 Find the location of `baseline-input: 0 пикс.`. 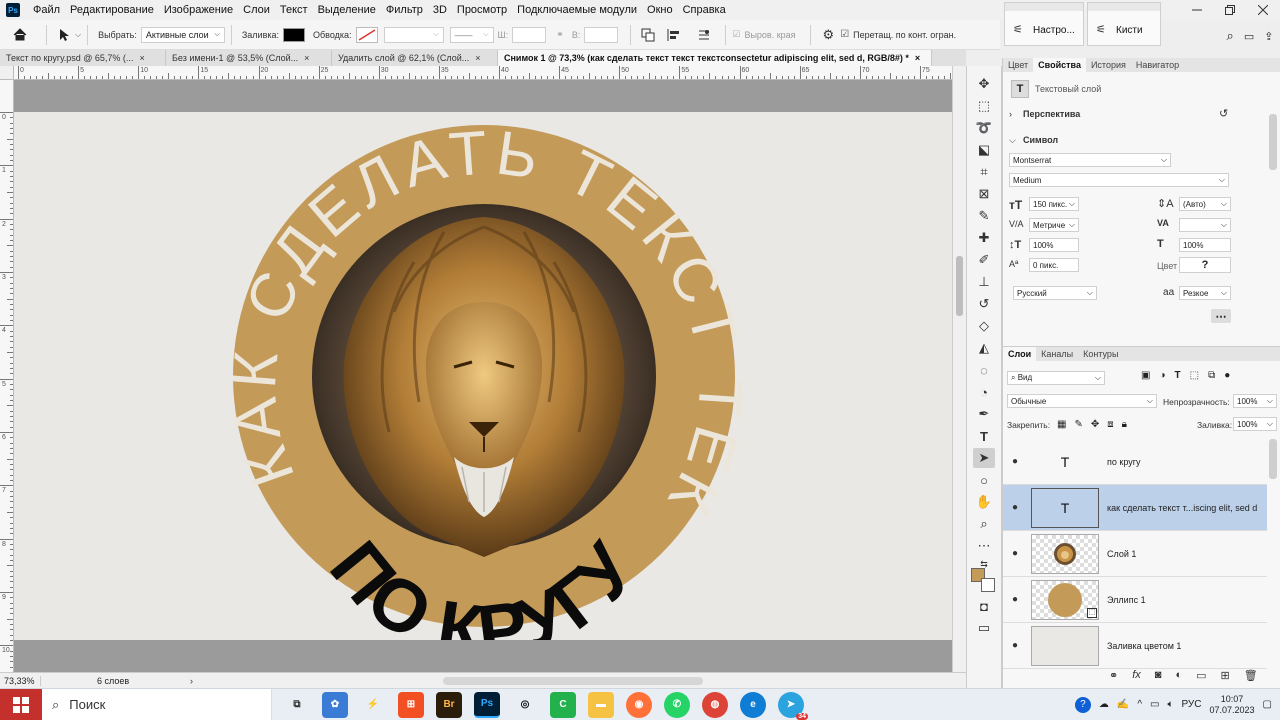

baseline-input: 0 пикс. is located at coordinates (1054, 265).